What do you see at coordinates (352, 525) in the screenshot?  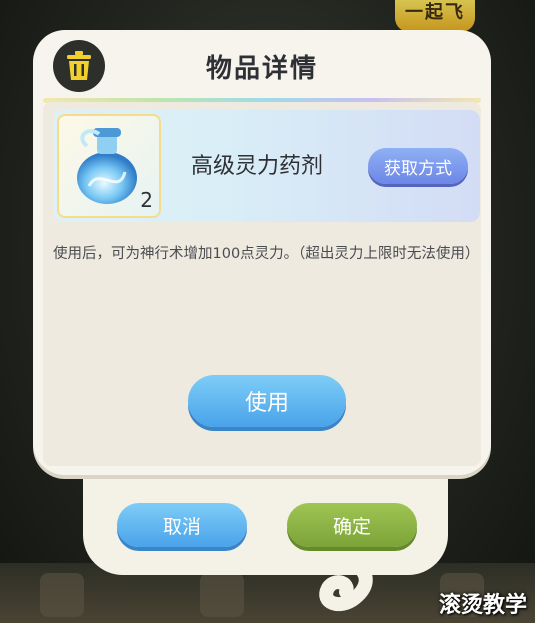 I see `confirm-button: 确定` at bounding box center [352, 525].